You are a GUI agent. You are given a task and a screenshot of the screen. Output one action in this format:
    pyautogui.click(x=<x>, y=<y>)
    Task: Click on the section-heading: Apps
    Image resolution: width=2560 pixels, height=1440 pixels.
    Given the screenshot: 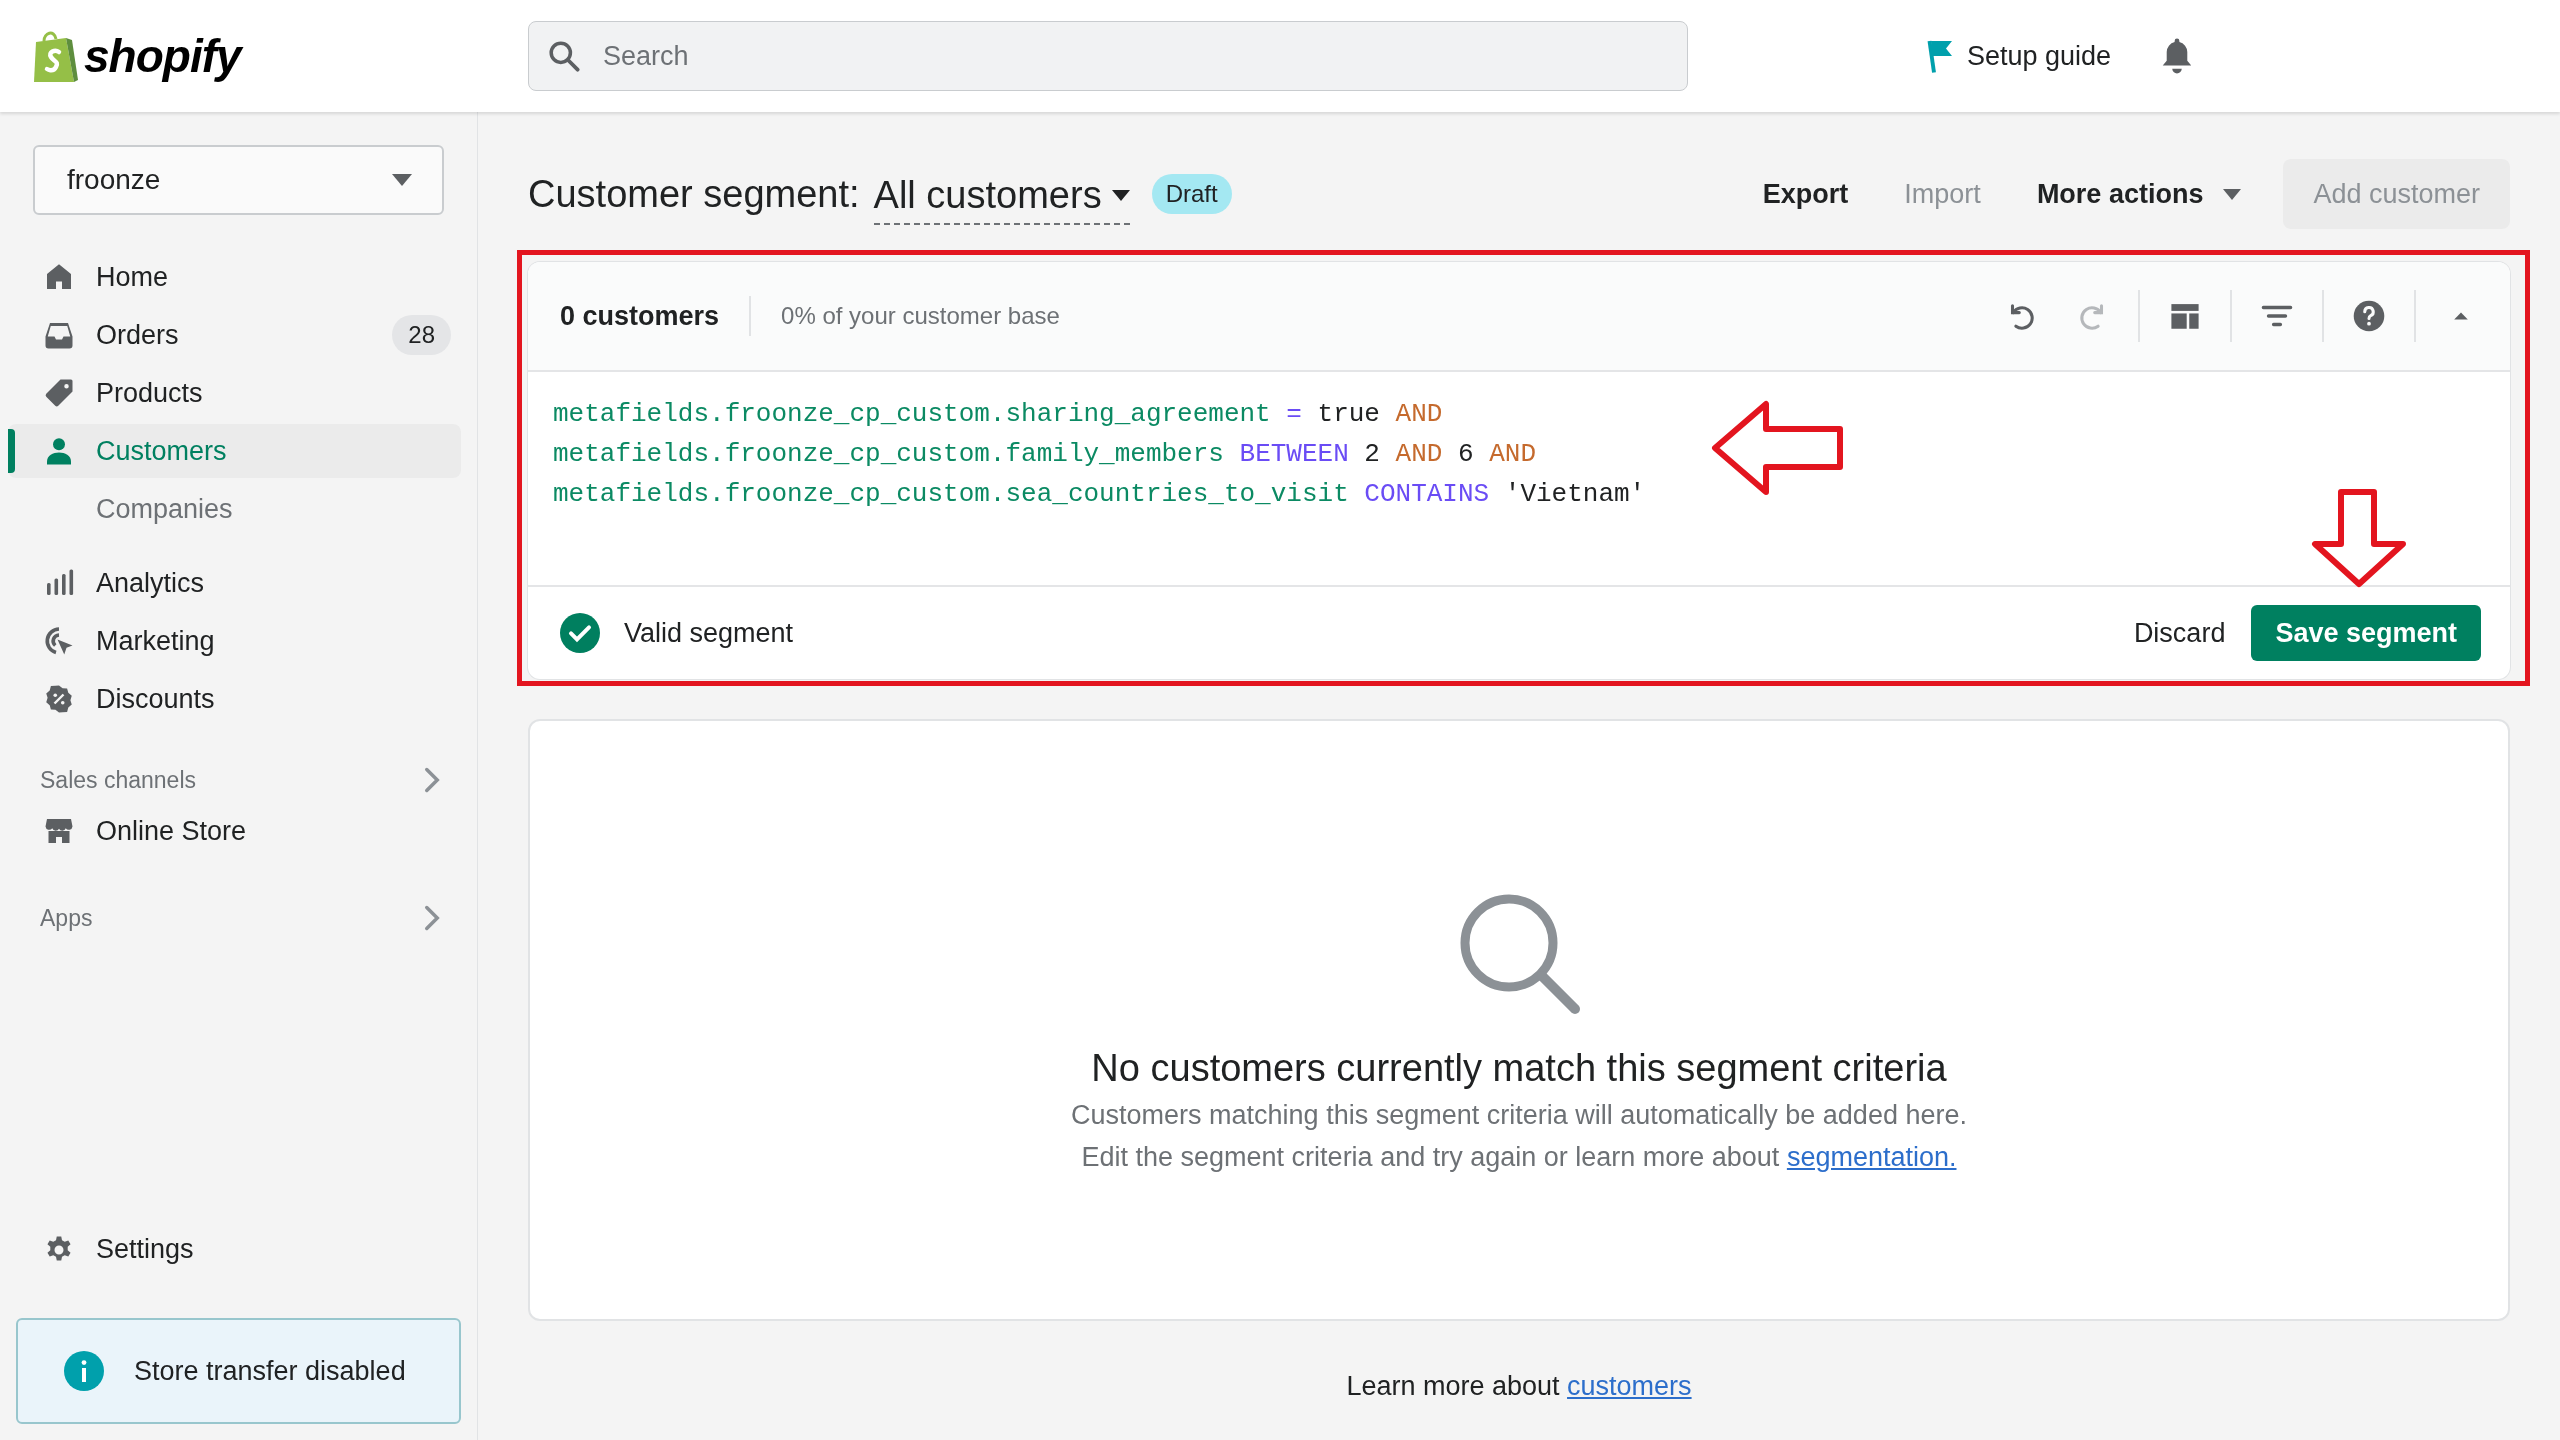 What is the action you would take?
    pyautogui.click(x=66, y=918)
    